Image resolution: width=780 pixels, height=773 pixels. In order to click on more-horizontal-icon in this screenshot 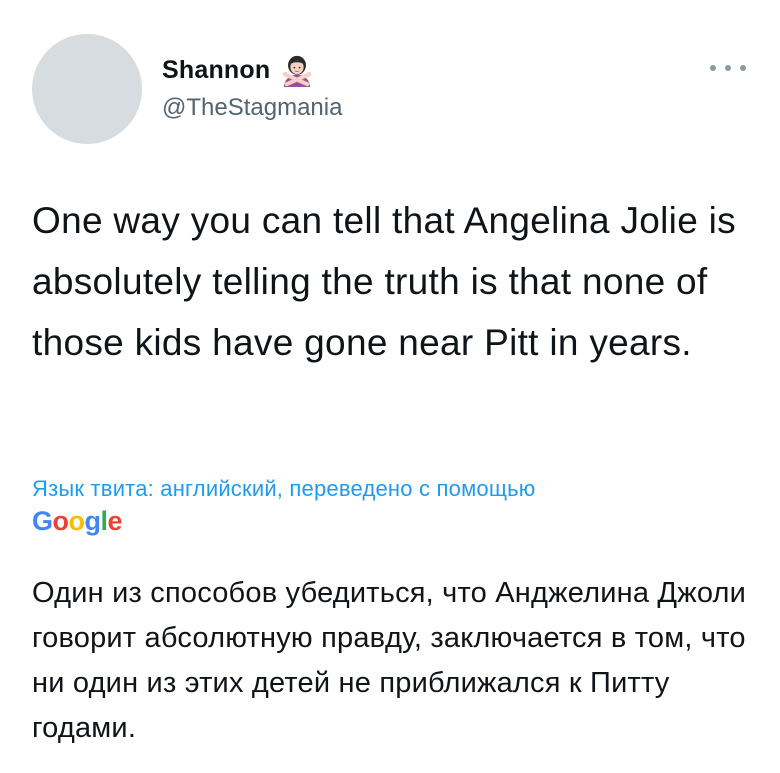, I will do `click(728, 68)`.